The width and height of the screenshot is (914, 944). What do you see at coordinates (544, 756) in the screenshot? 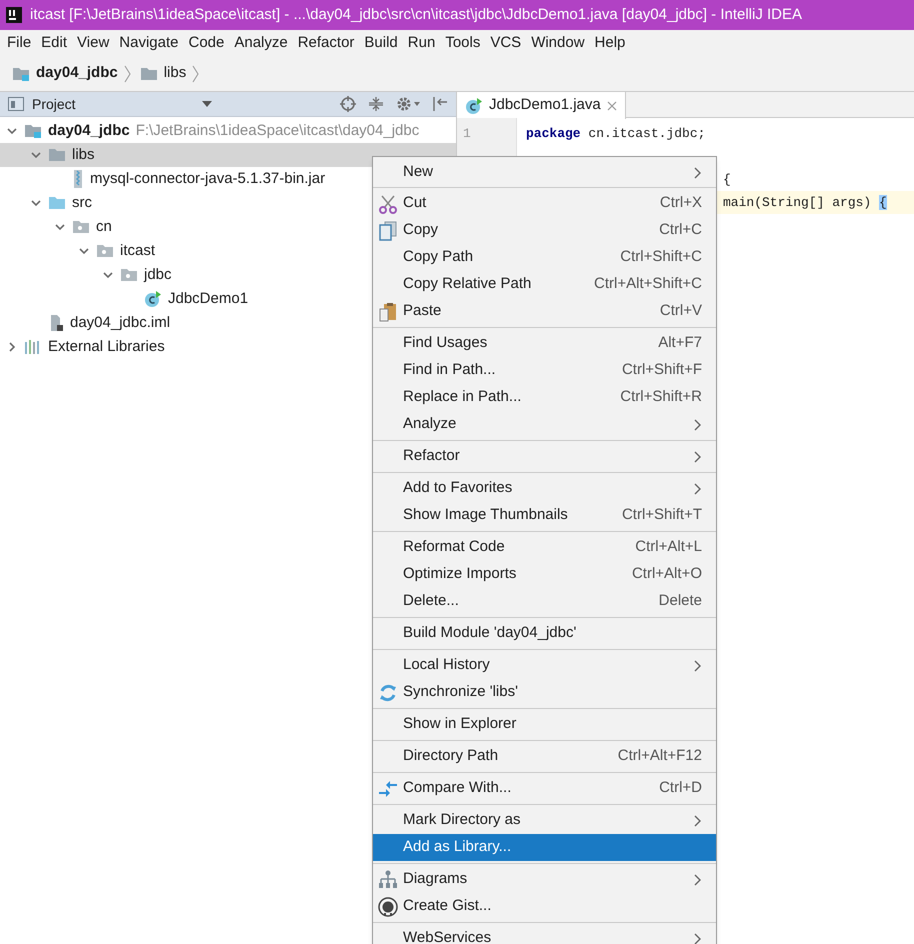
I see `menu-entry: Directory Path Ctrl+Alt+F12` at bounding box center [544, 756].